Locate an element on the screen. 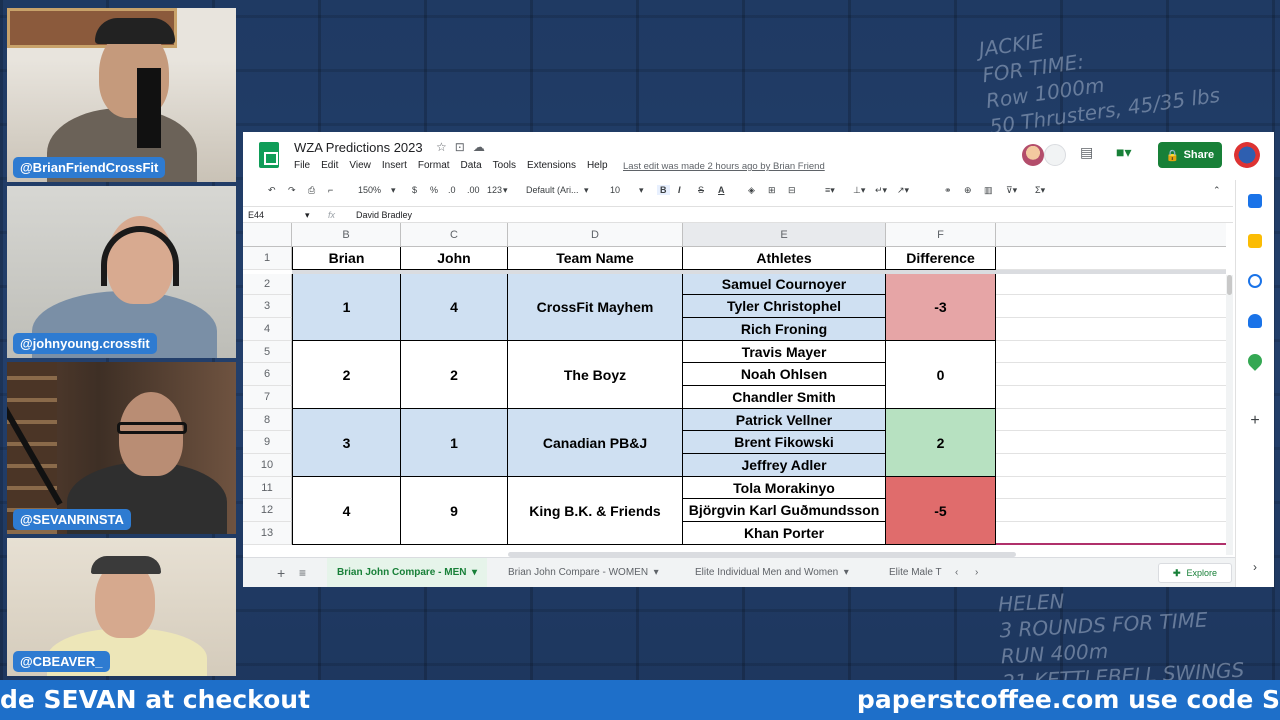 The image size is (1280, 720). collaborator-more-icon is located at coordinates (1055, 155).